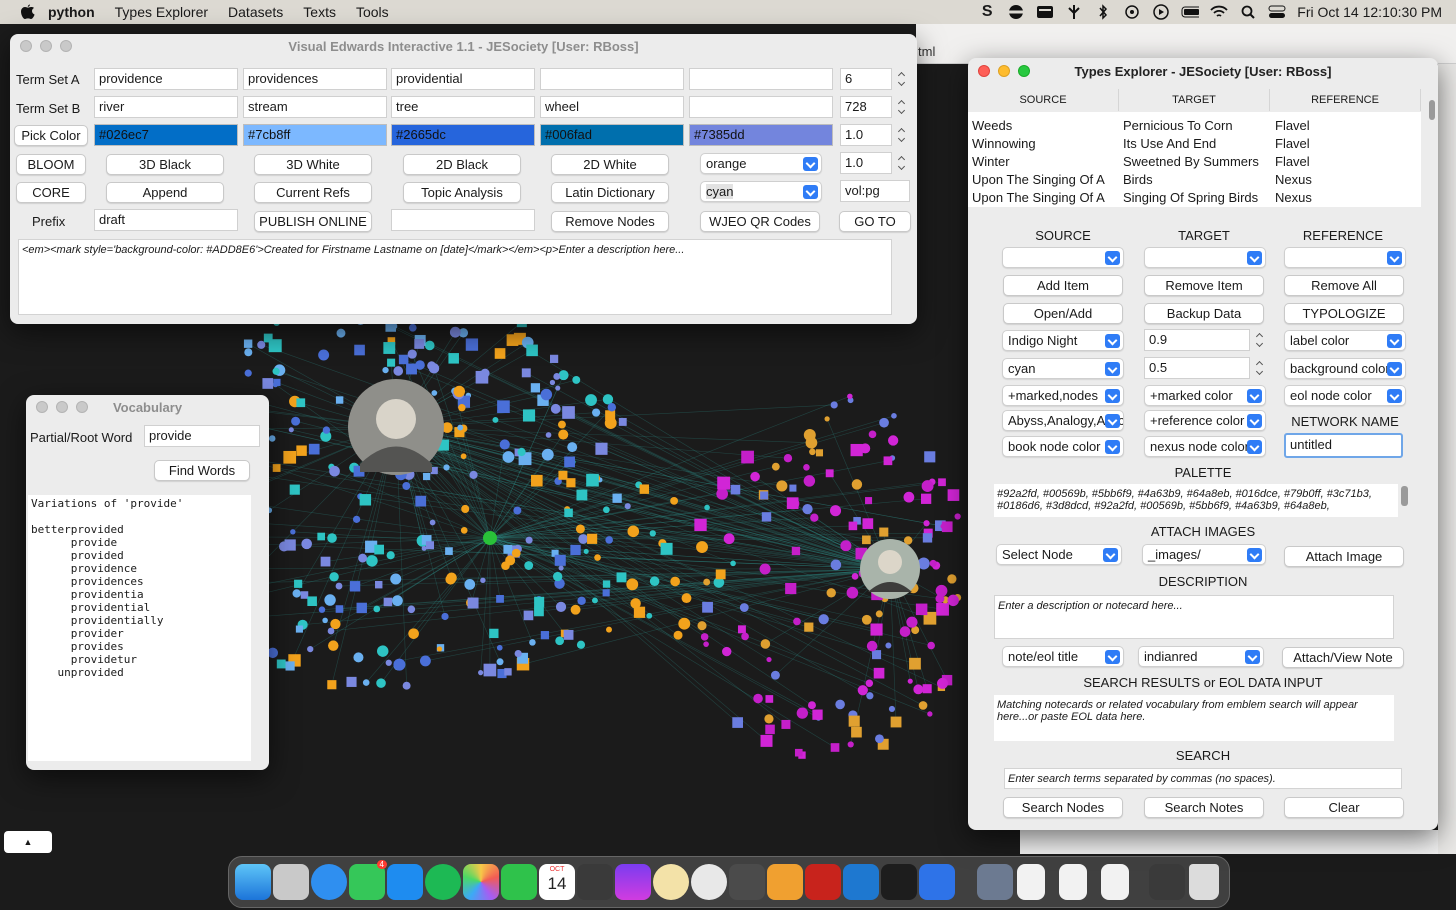  I want to click on open-add-button: Open/Add, so click(1063, 313).